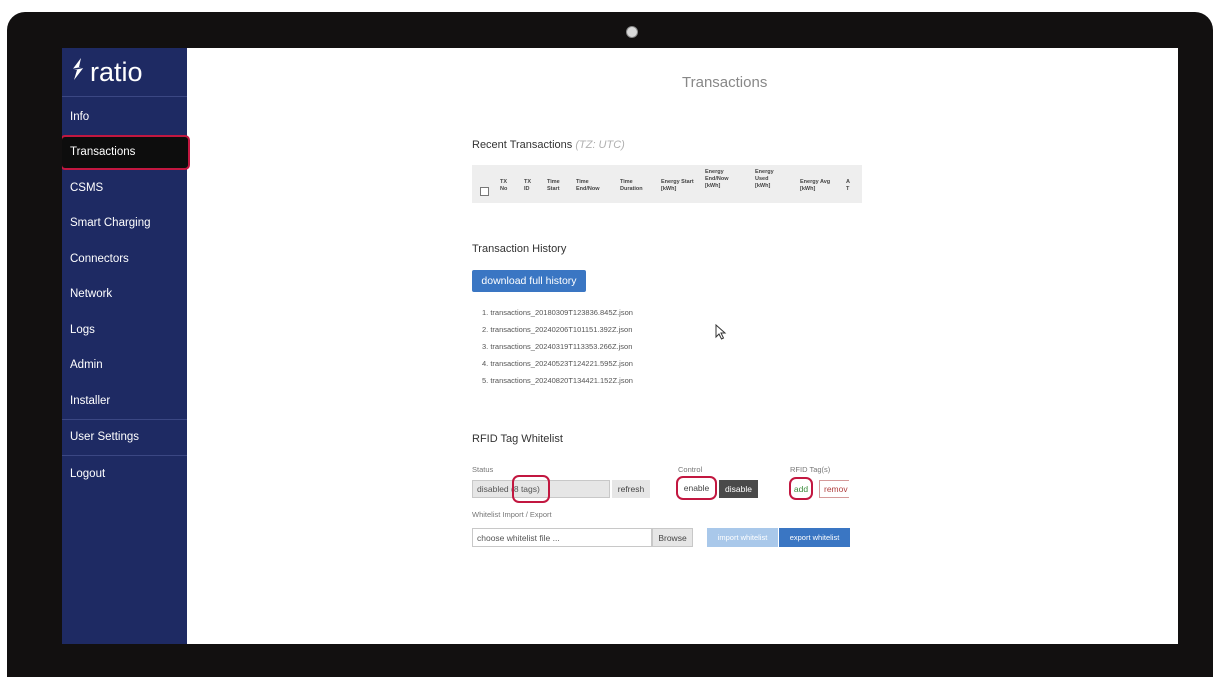 Image resolution: width=1213 pixels, height=677 pixels. Describe the element at coordinates (124, 259) in the screenshot. I see `sidebar-item-connectors: Connectors` at that location.